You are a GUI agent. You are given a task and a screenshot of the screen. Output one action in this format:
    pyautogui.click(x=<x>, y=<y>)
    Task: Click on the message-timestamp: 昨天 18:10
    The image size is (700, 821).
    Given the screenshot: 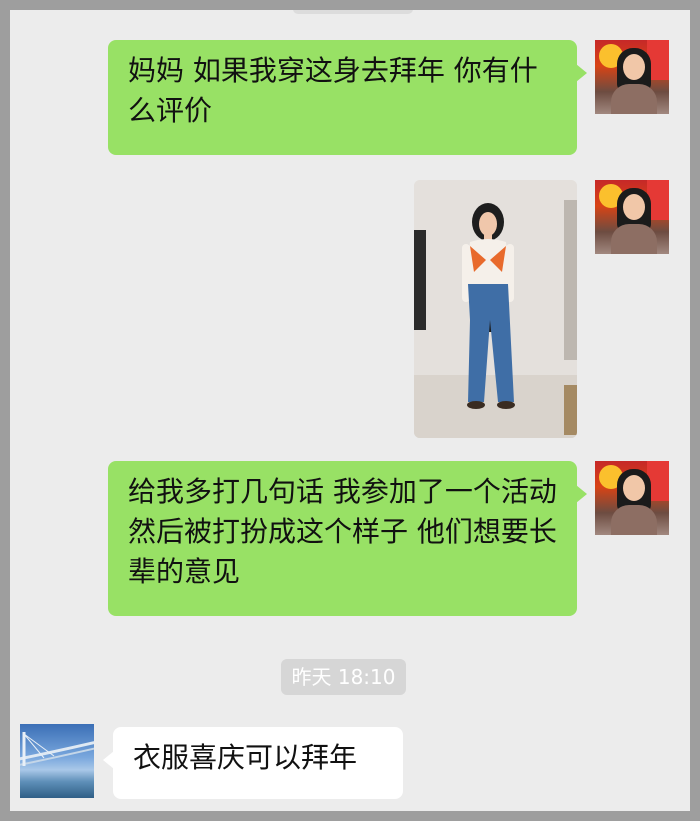 What is the action you would take?
    pyautogui.click(x=343, y=677)
    